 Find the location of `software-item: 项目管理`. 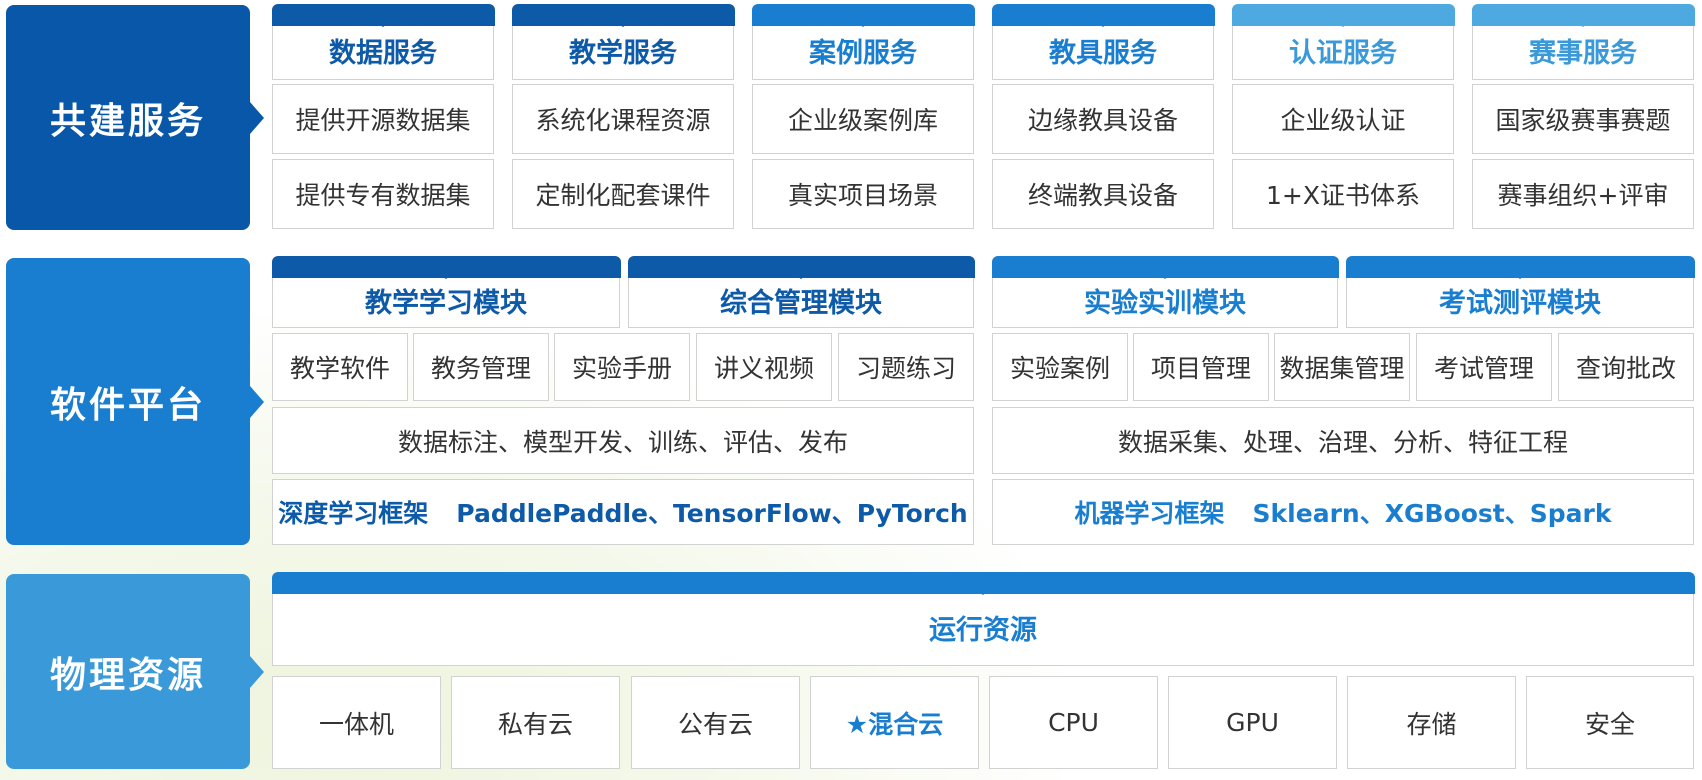

software-item: 项目管理 is located at coordinates (1201, 367).